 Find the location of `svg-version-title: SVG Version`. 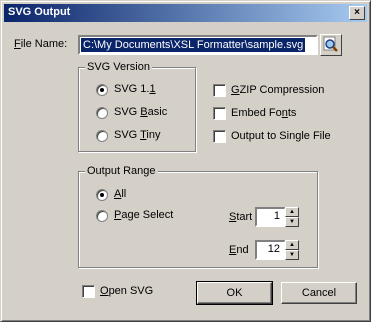

svg-version-title: SVG Version is located at coordinates (118, 67).